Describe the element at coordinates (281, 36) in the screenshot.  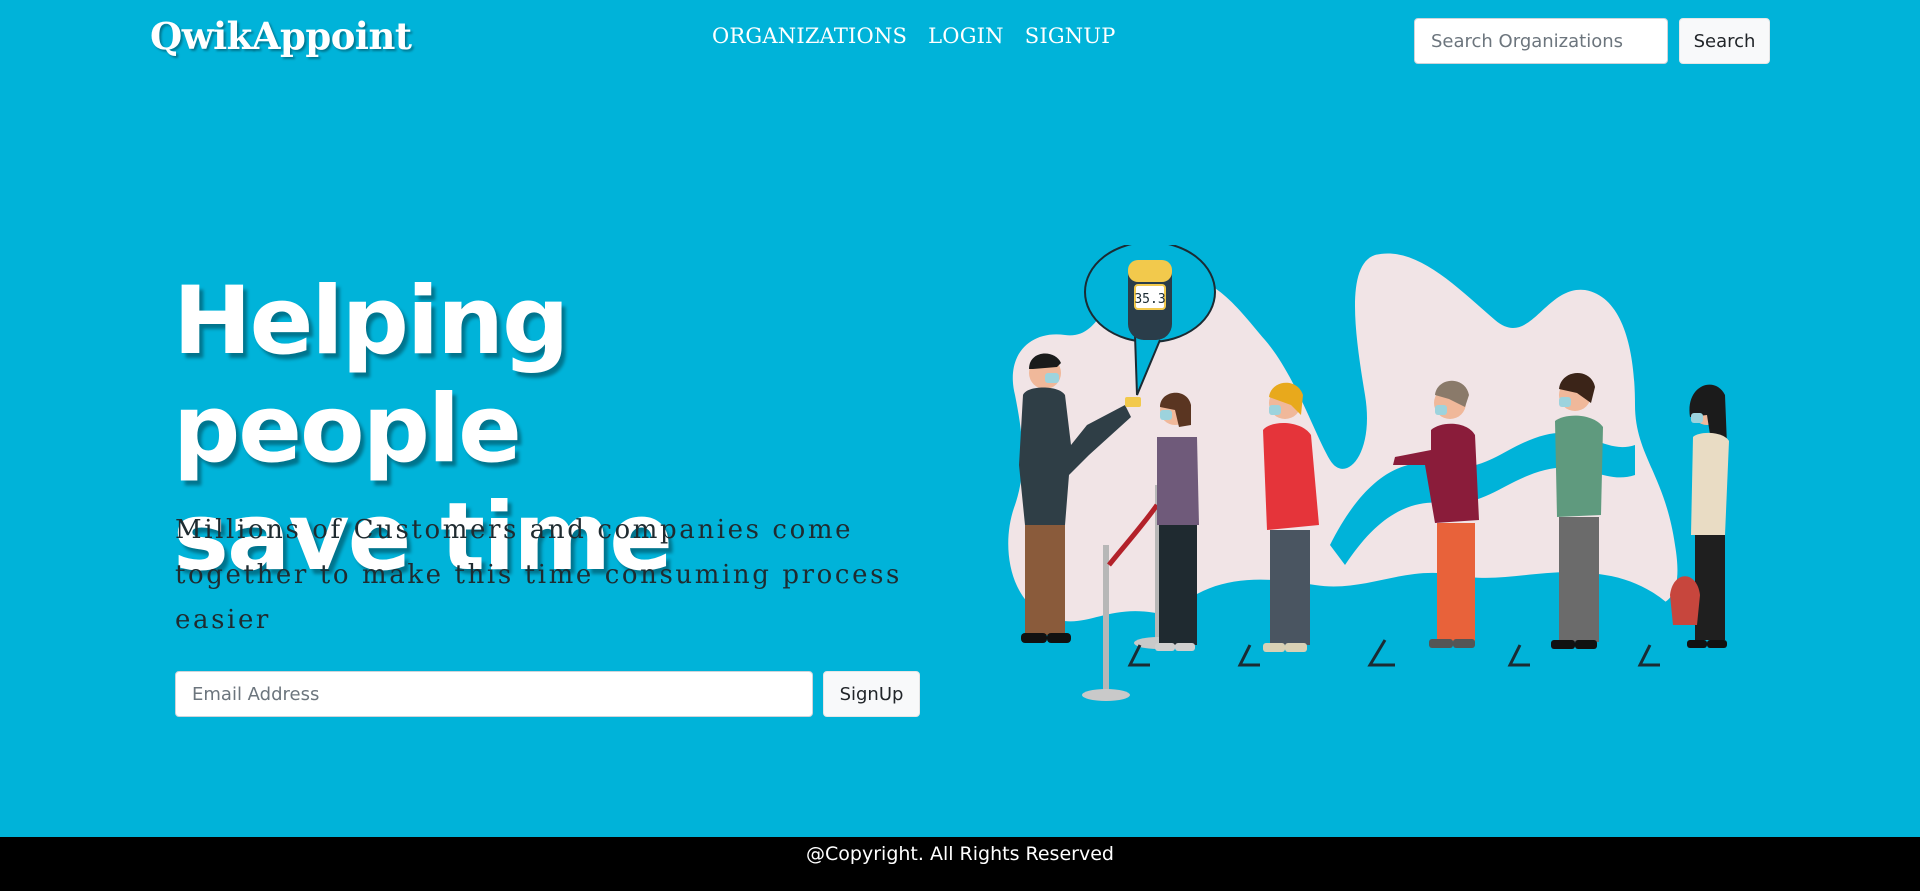
I see `brand-logo: QwikAppoint` at that location.